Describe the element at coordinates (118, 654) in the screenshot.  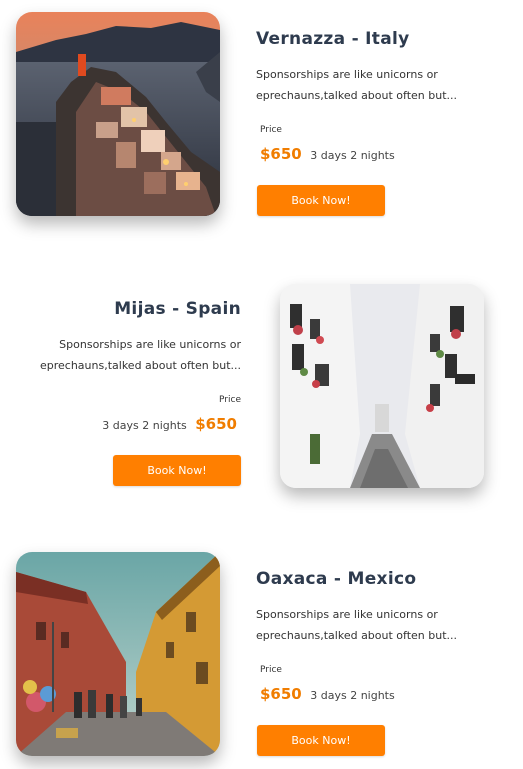
I see `colorful-street-photo` at that location.